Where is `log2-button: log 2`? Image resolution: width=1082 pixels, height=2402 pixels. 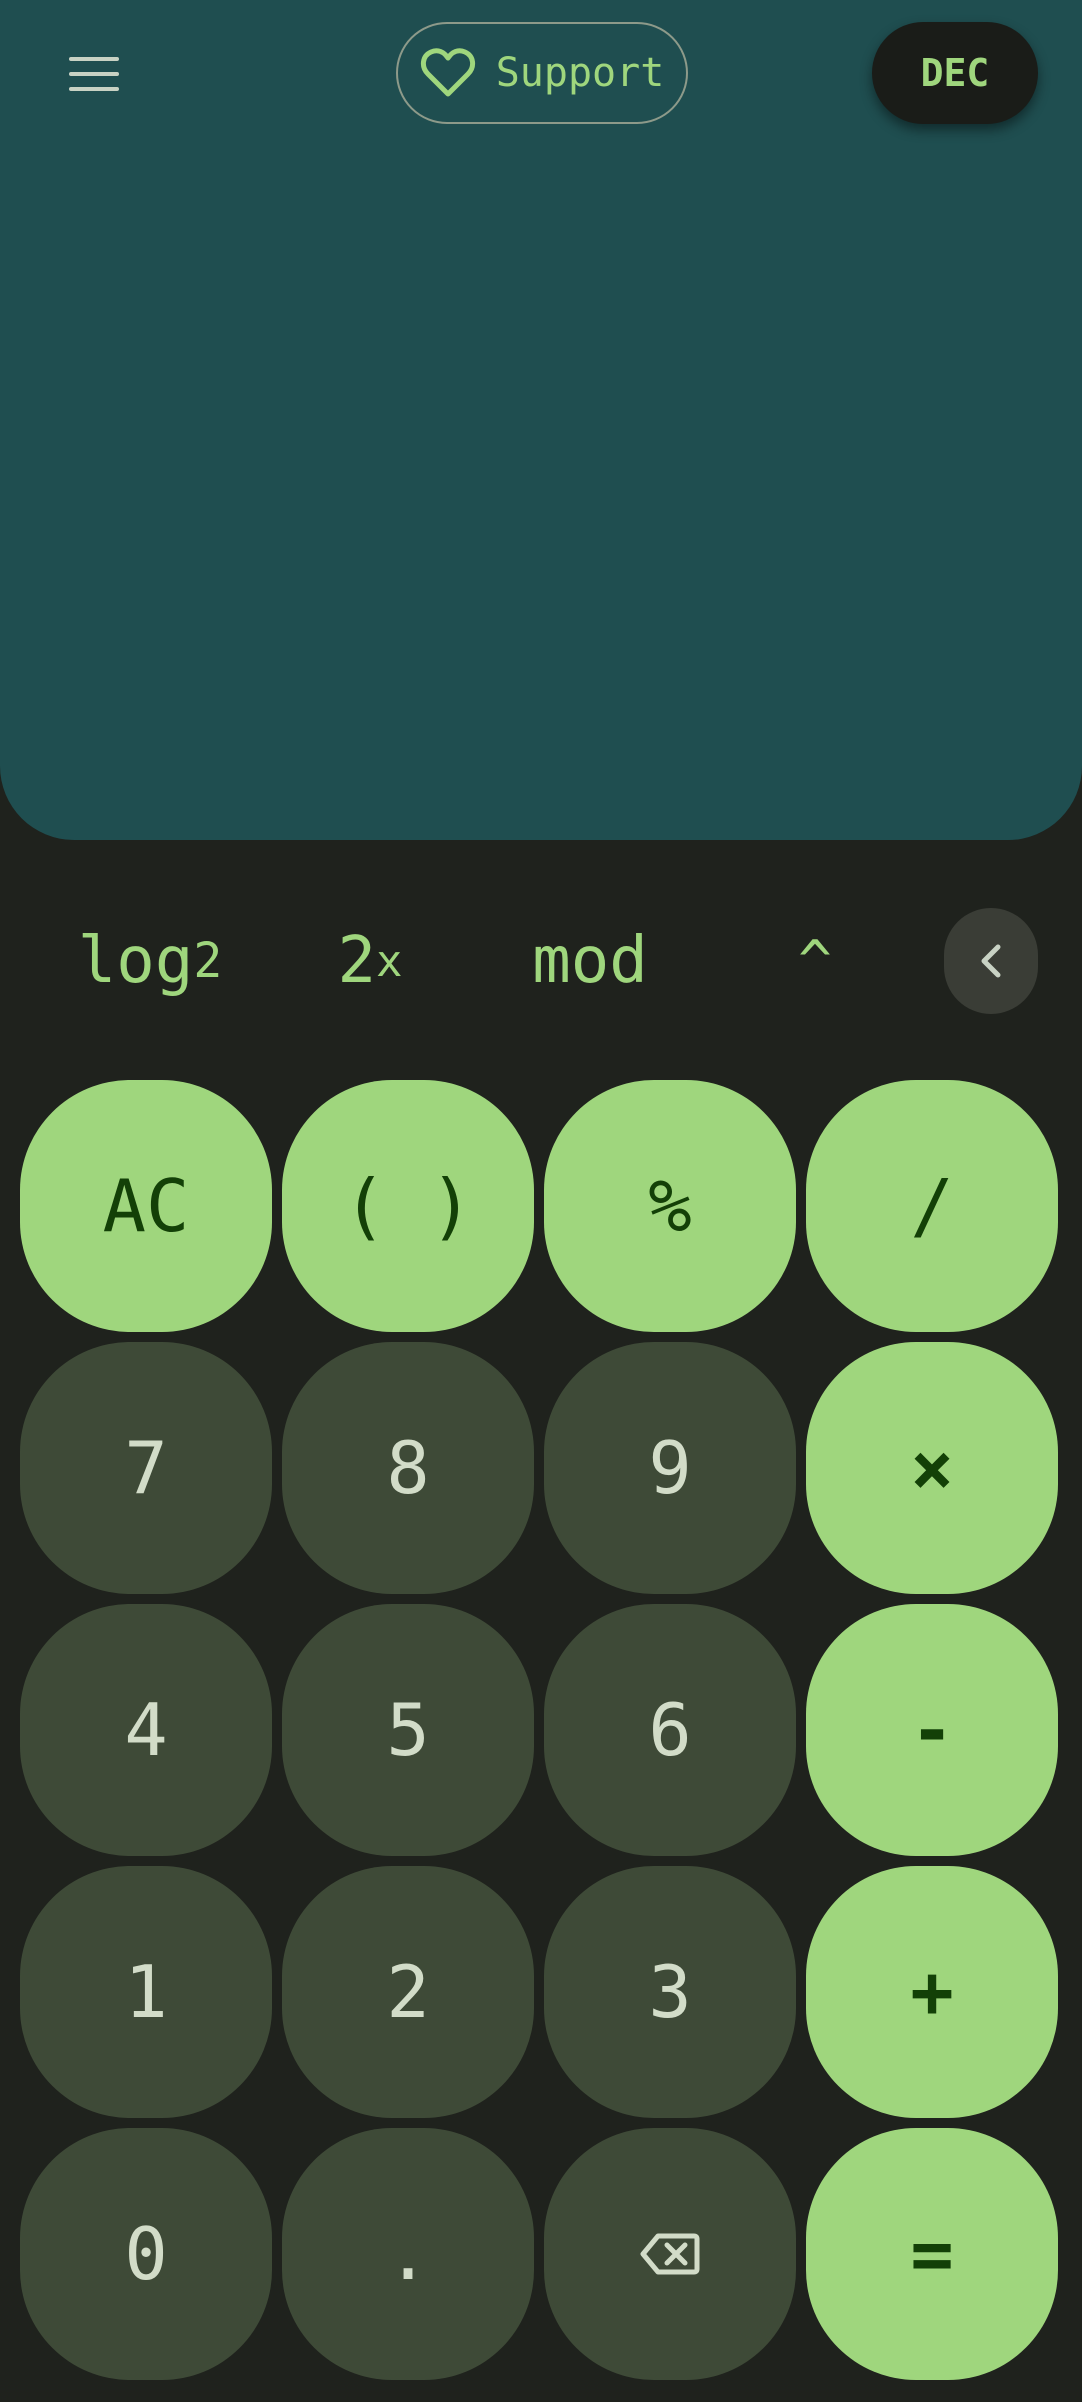 log2-button: log 2 is located at coordinates (150, 961).